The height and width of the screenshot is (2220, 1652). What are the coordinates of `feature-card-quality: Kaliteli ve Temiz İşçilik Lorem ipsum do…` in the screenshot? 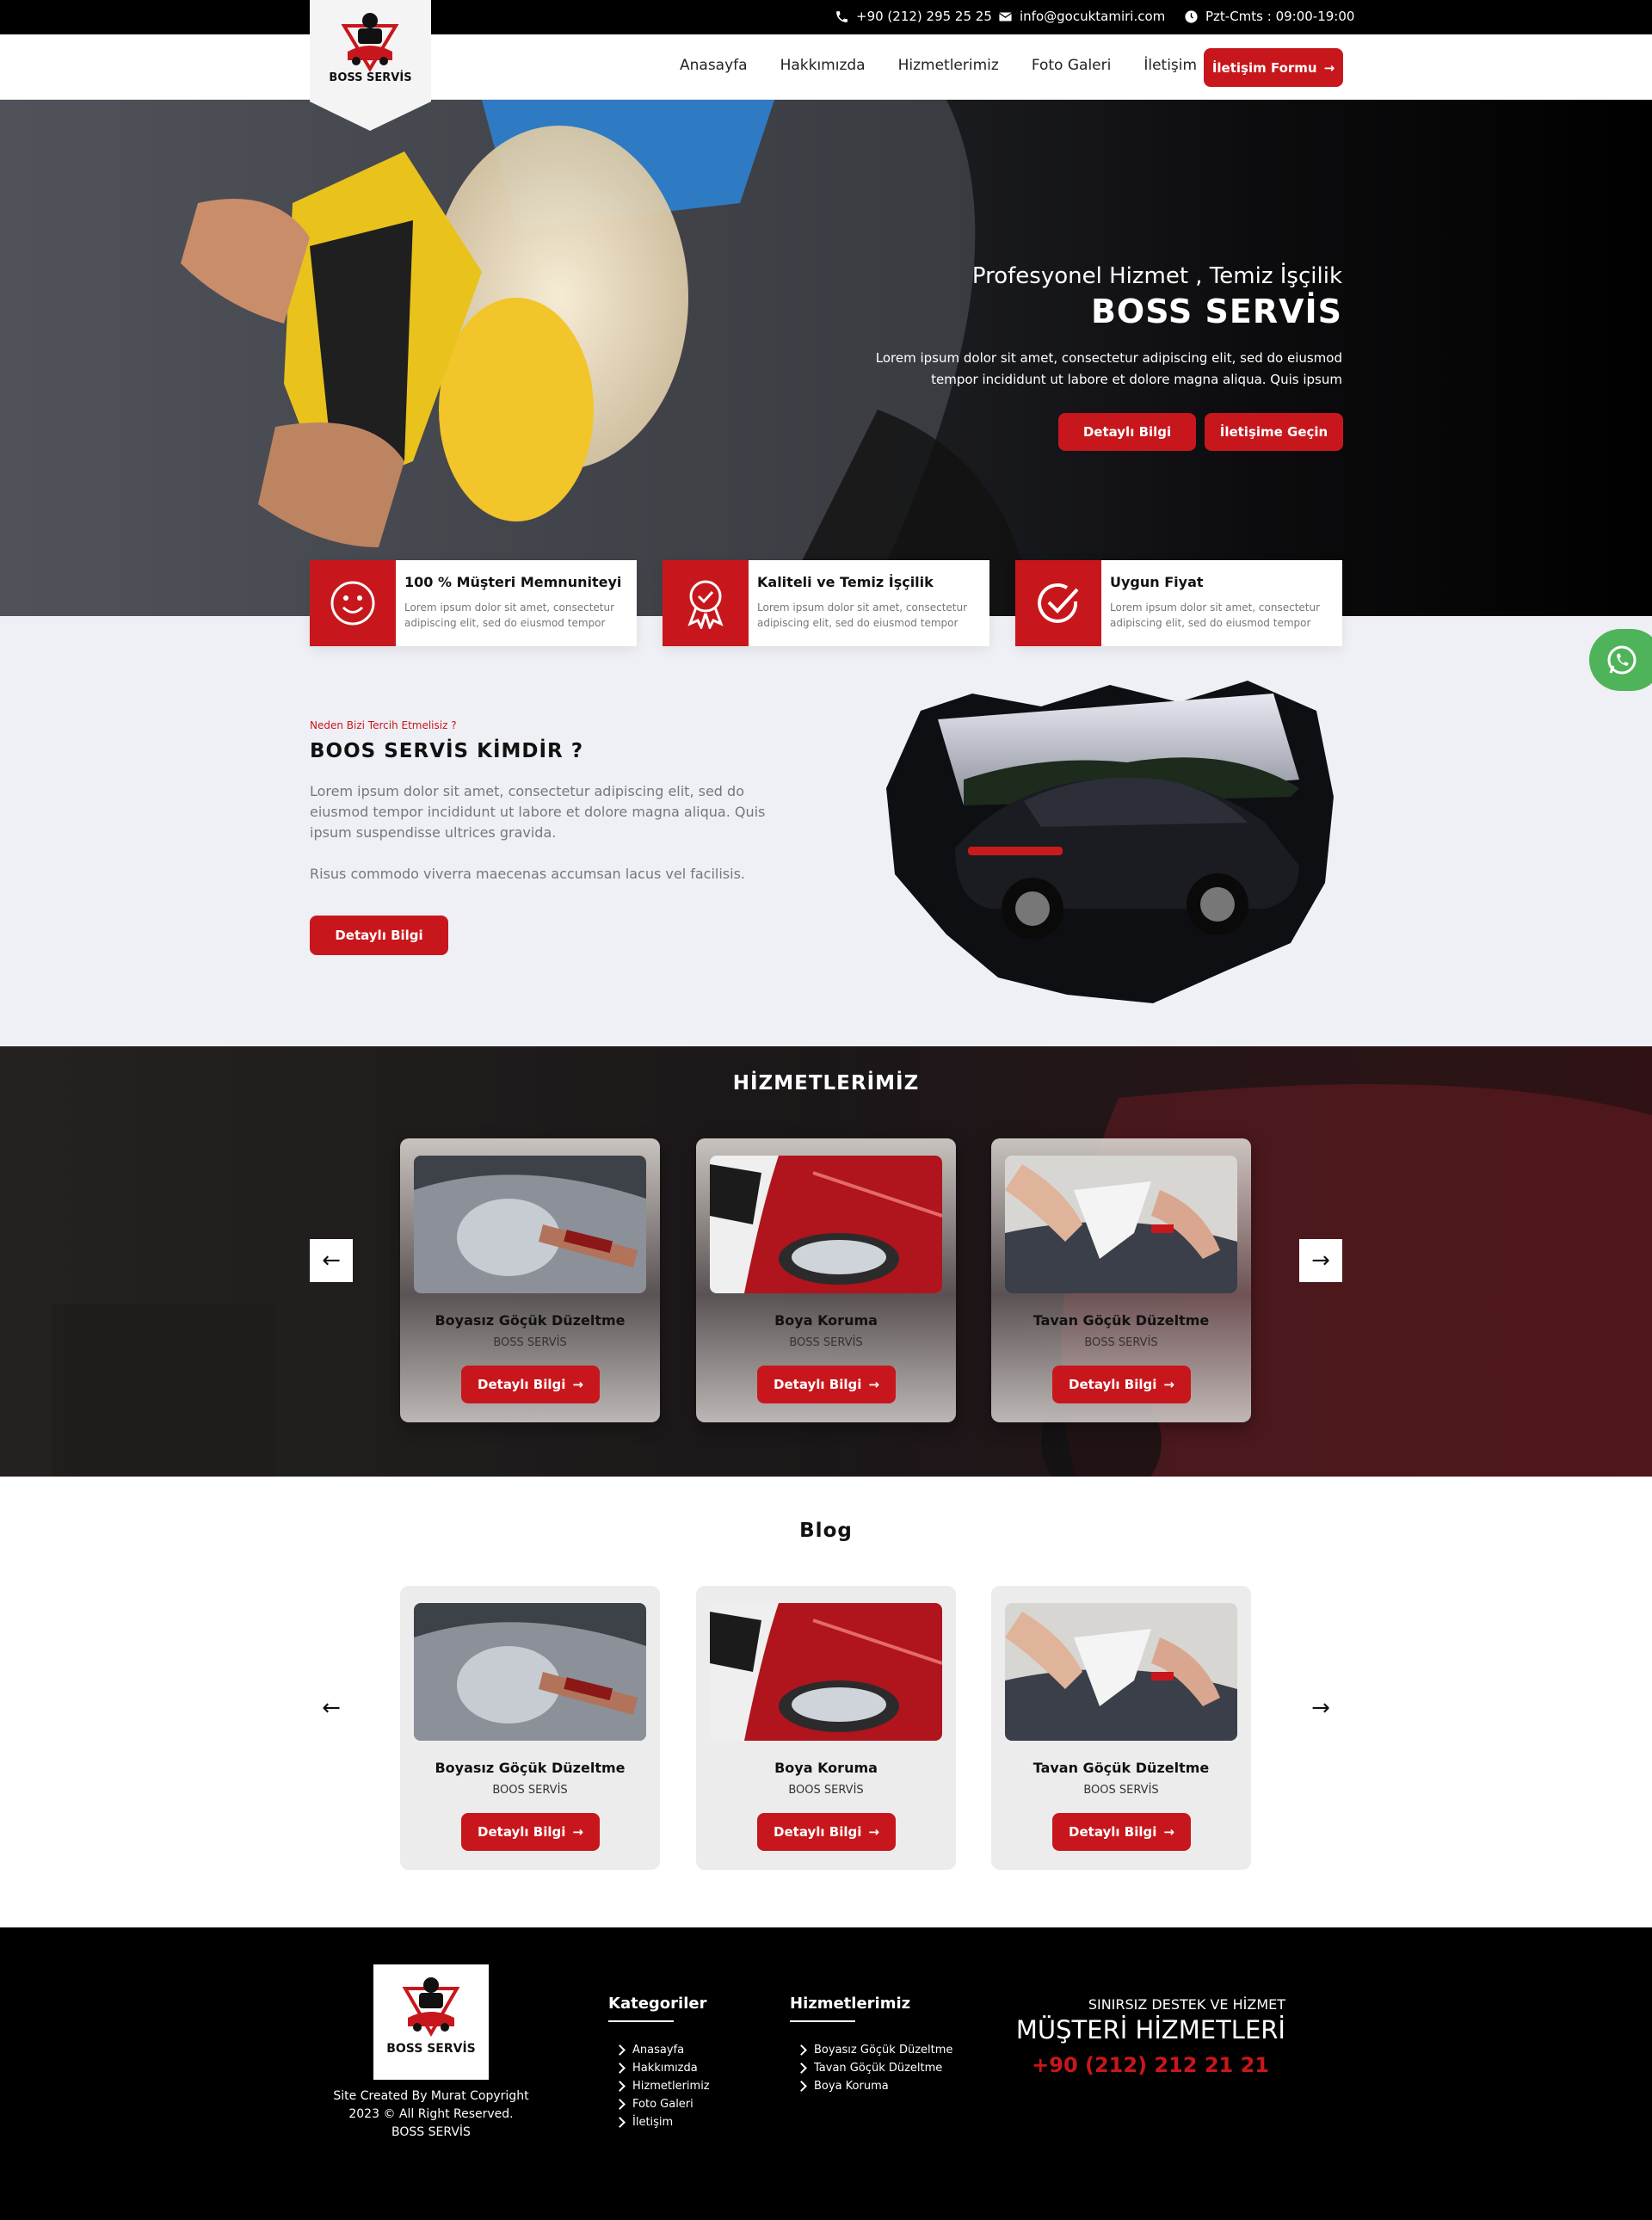 It's located at (826, 603).